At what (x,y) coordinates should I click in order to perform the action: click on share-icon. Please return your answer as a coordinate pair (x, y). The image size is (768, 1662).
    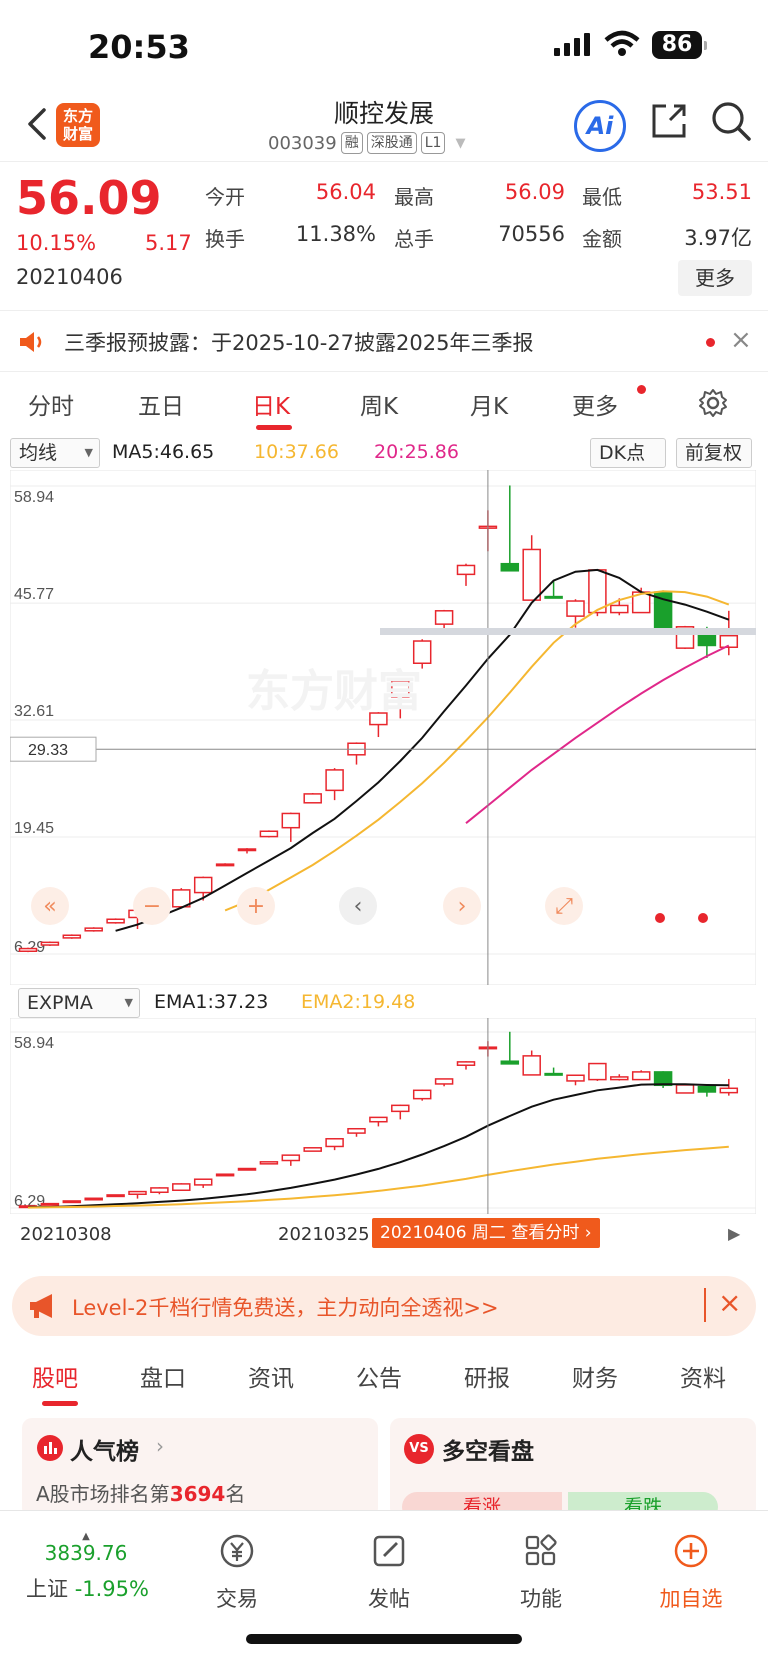
    Looking at the image, I should click on (669, 121).